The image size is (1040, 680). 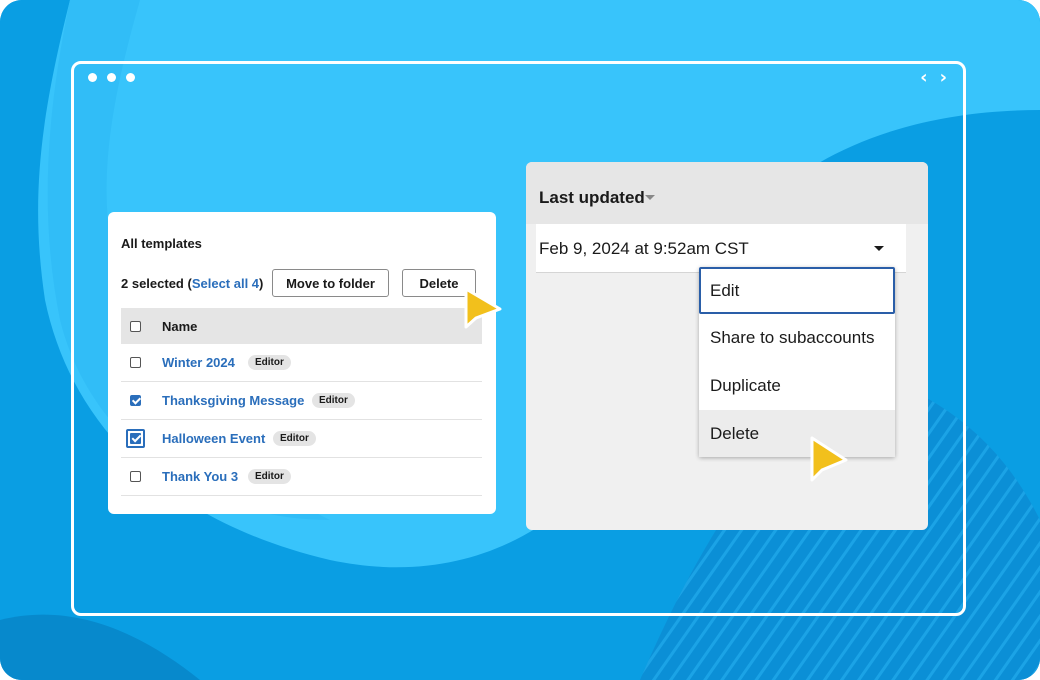 What do you see at coordinates (879, 248) in the screenshot?
I see `dropdown-arrow-icon` at bounding box center [879, 248].